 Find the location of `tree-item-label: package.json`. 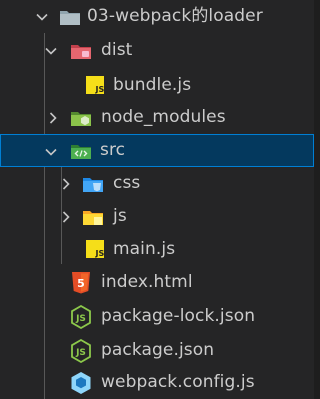

tree-item-label: package.json is located at coordinates (158, 350).